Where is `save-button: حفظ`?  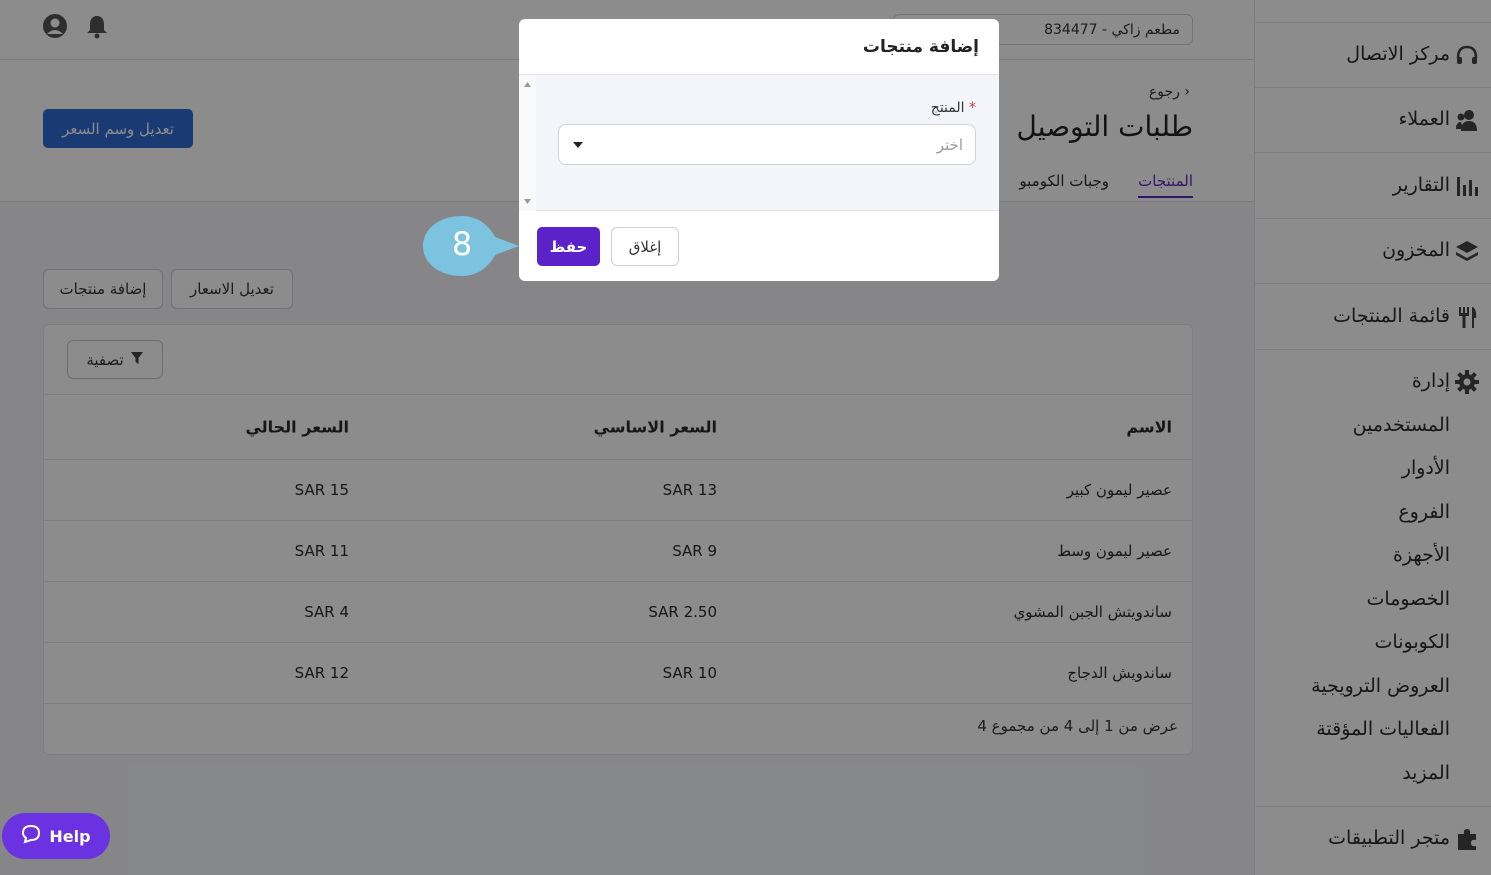
save-button: حفظ is located at coordinates (568, 246).